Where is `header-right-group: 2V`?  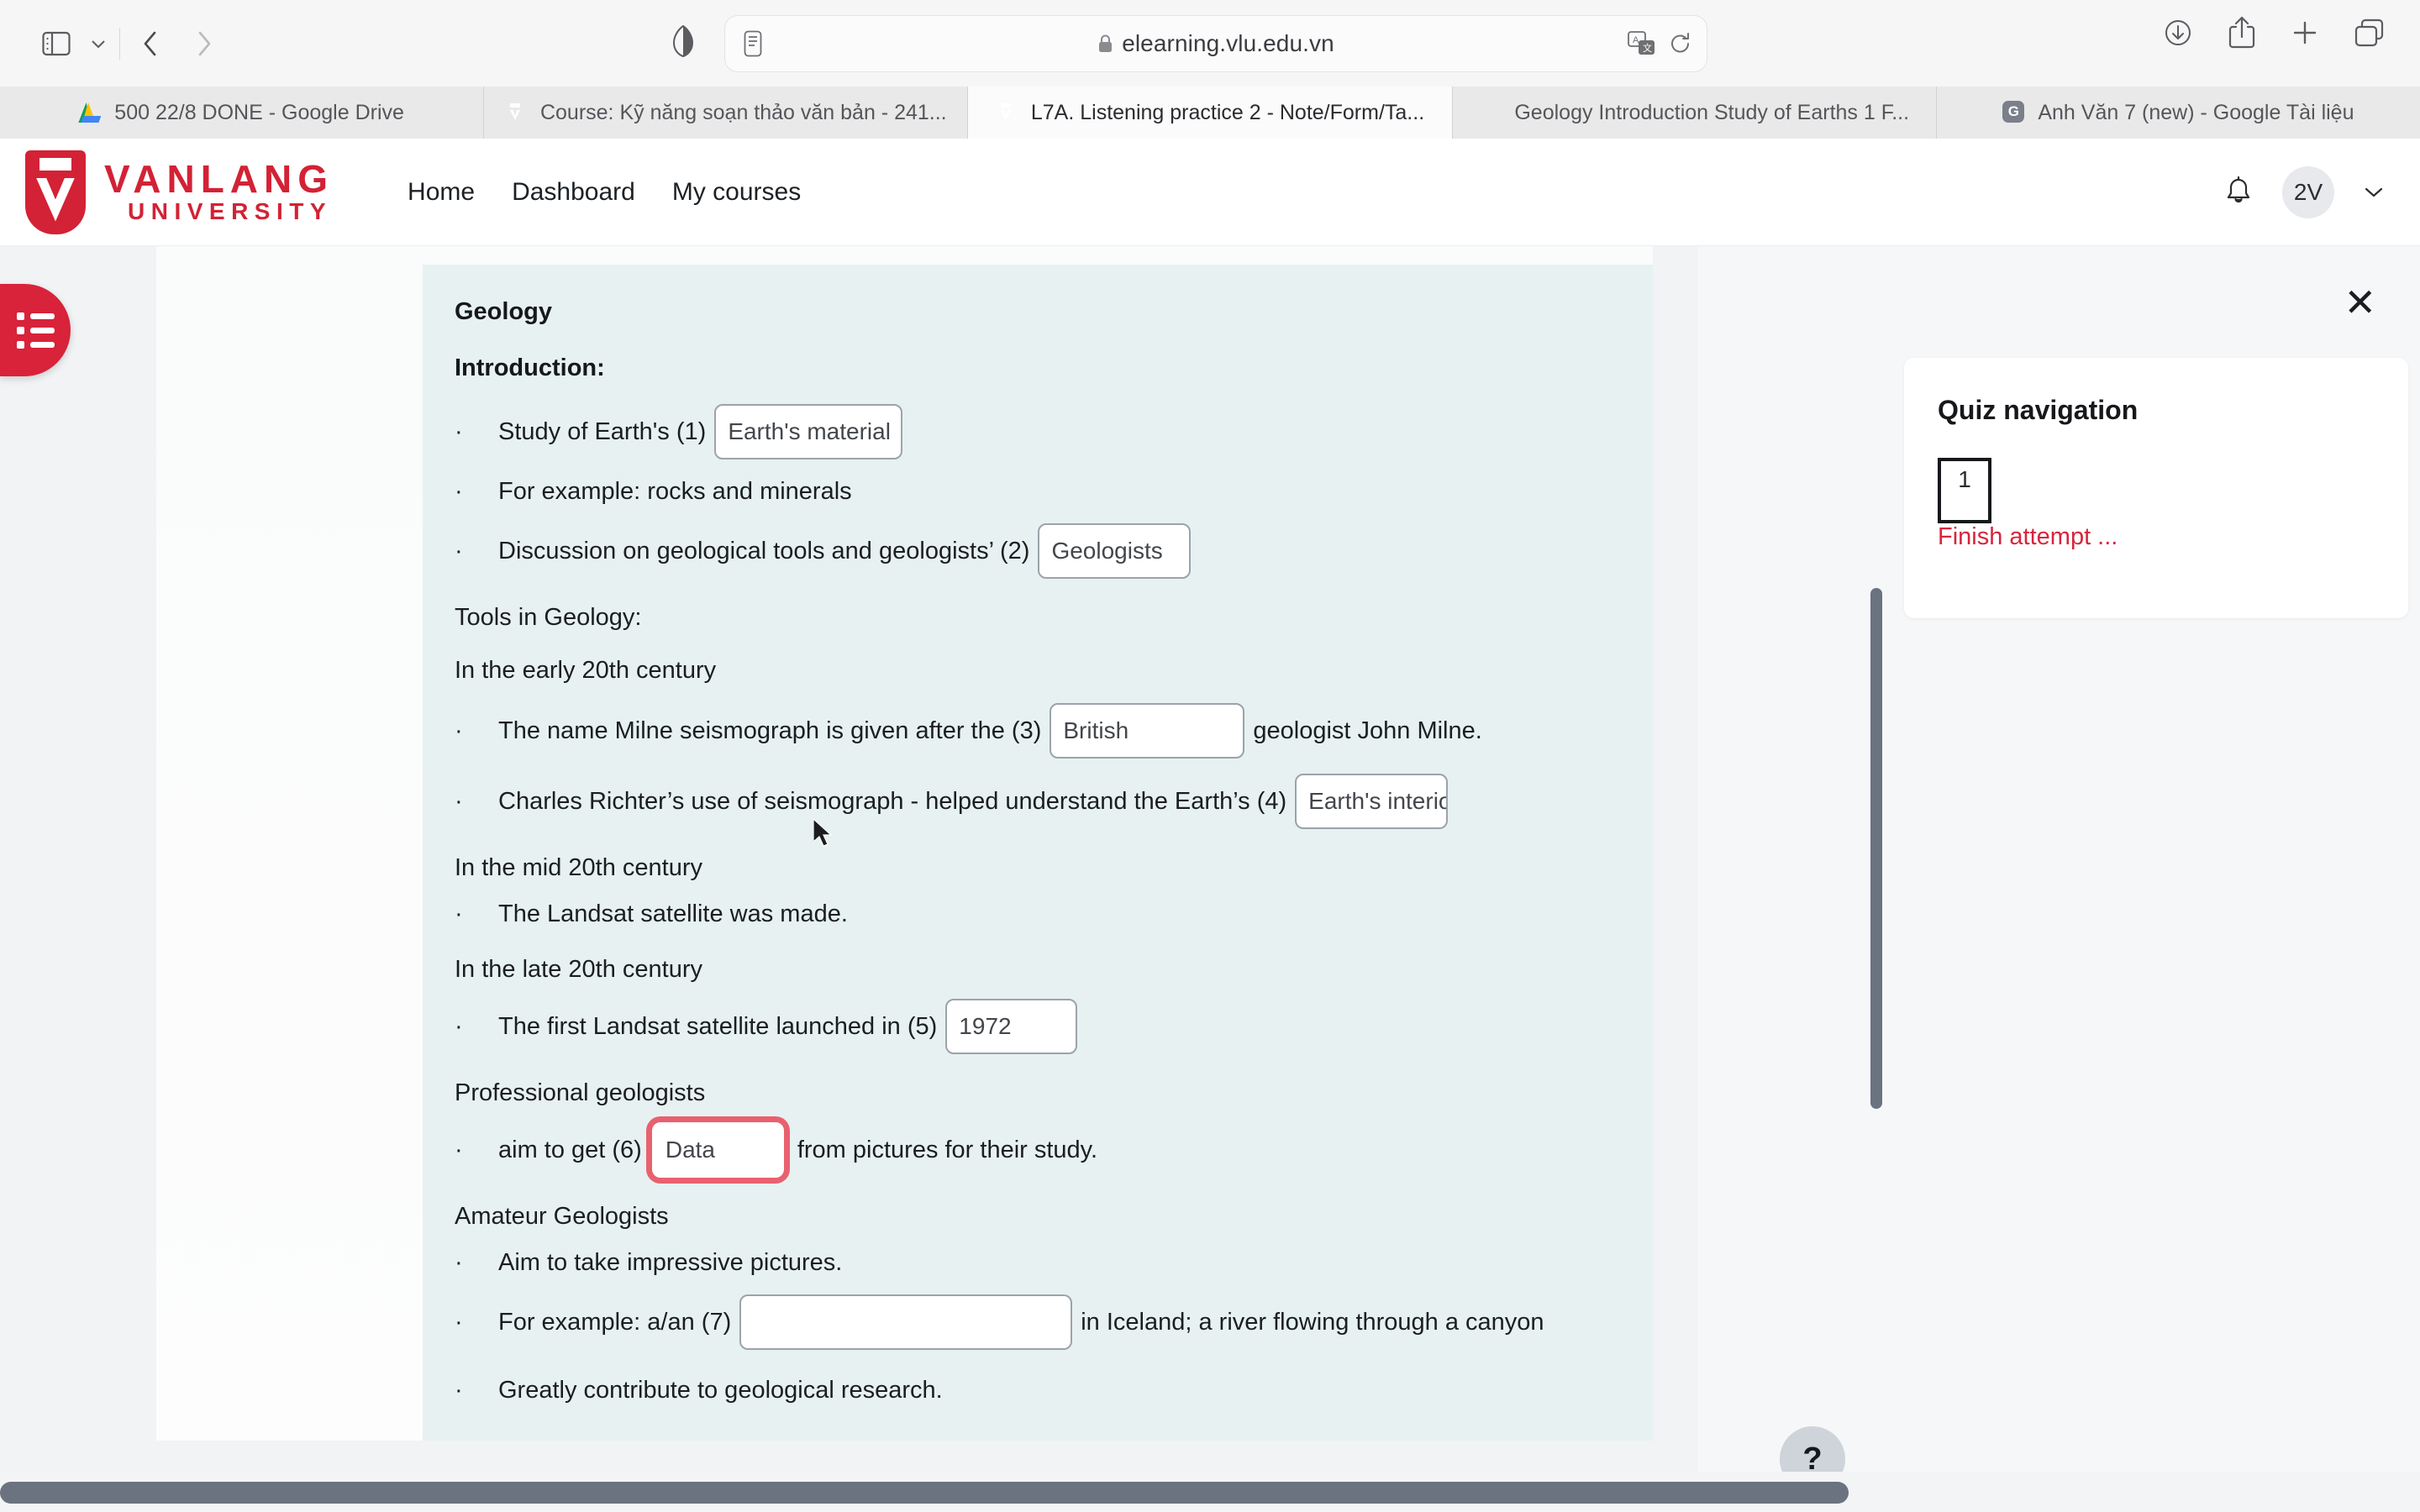
header-right-group: 2V is located at coordinates (2304, 191).